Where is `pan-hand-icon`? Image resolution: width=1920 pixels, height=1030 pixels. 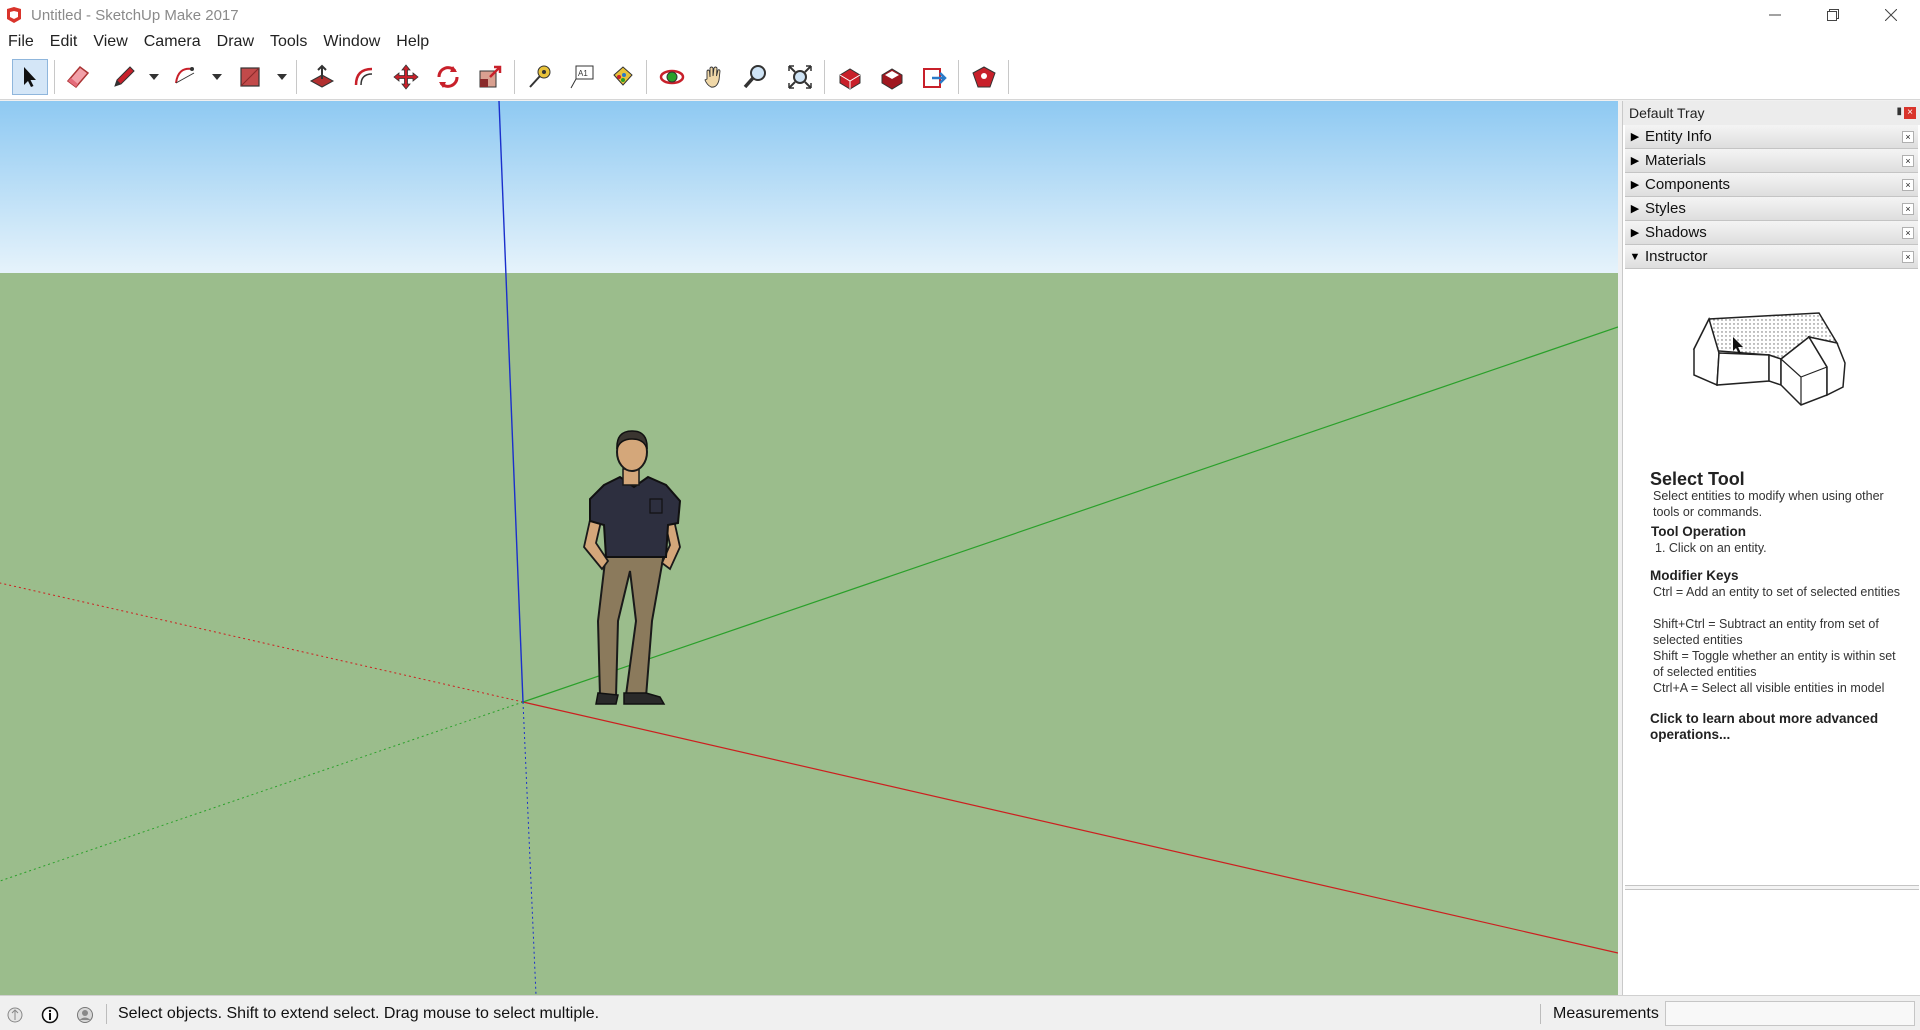 pan-hand-icon is located at coordinates (712, 77).